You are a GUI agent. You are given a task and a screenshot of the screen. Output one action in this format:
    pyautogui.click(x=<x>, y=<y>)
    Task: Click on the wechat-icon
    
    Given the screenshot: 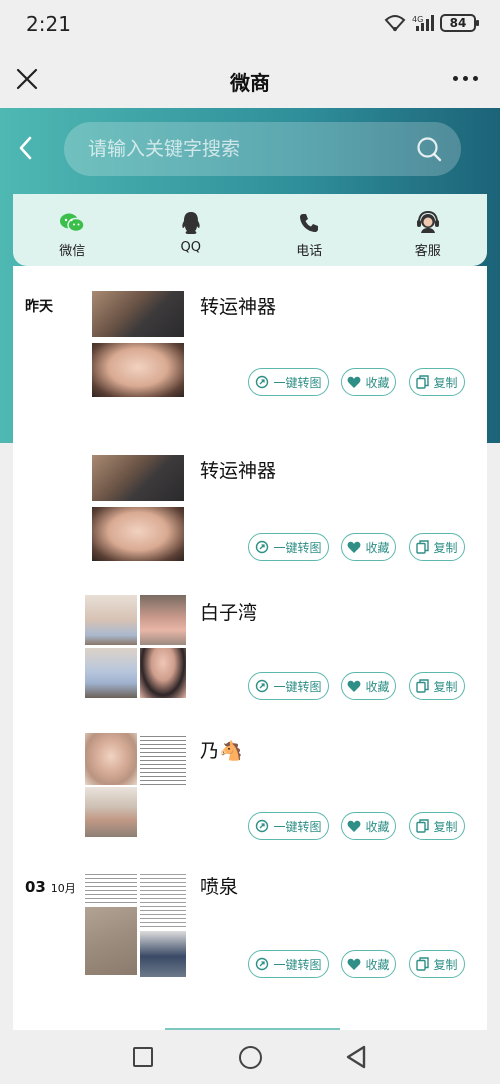 What is the action you would take?
    pyautogui.click(x=72, y=223)
    